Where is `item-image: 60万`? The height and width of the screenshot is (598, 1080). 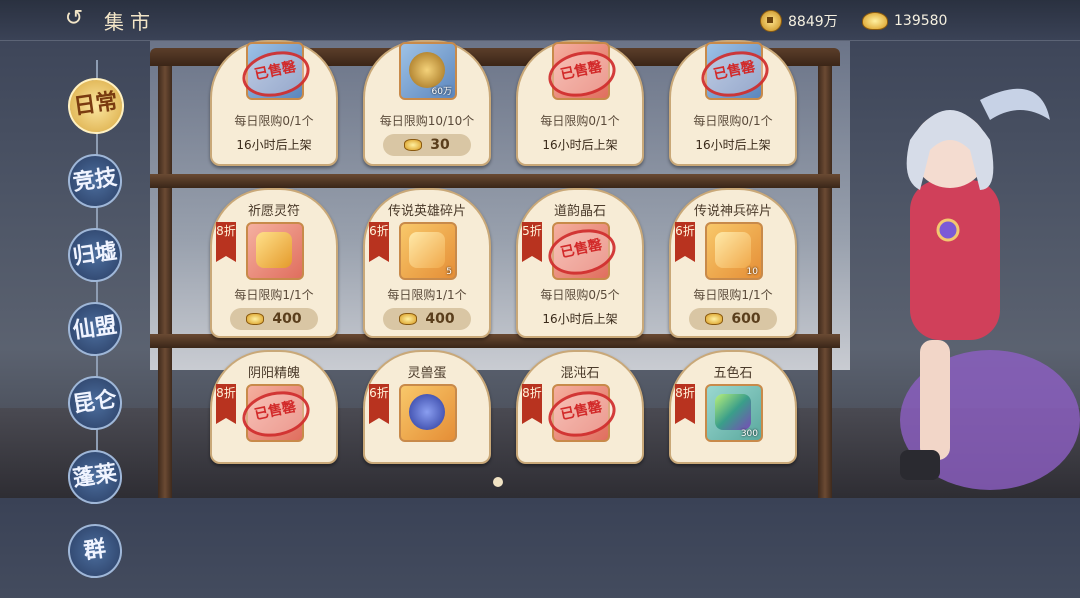
item-image: 60万 is located at coordinates (428, 71).